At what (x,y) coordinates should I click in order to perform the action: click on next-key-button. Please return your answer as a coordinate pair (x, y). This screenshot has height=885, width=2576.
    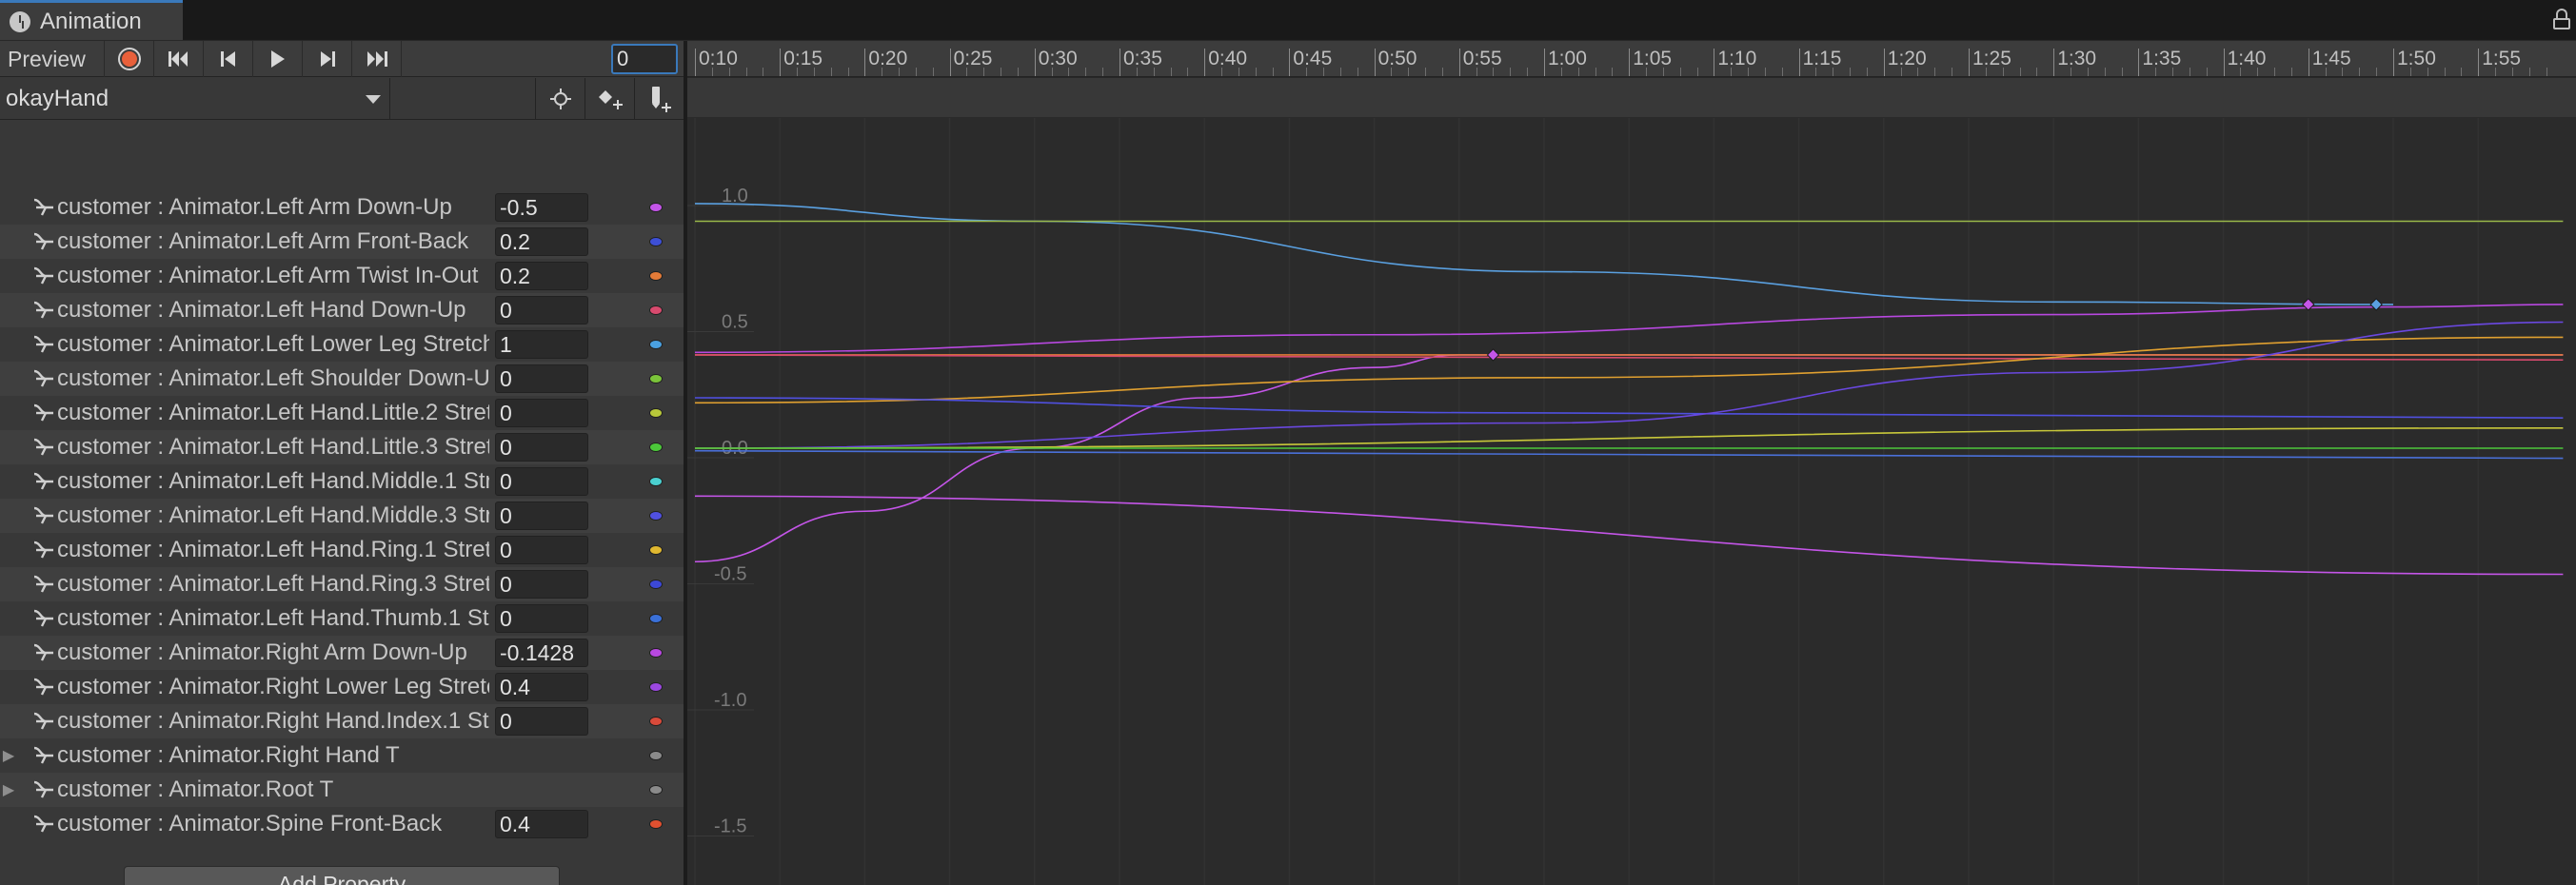
    Looking at the image, I should click on (327, 59).